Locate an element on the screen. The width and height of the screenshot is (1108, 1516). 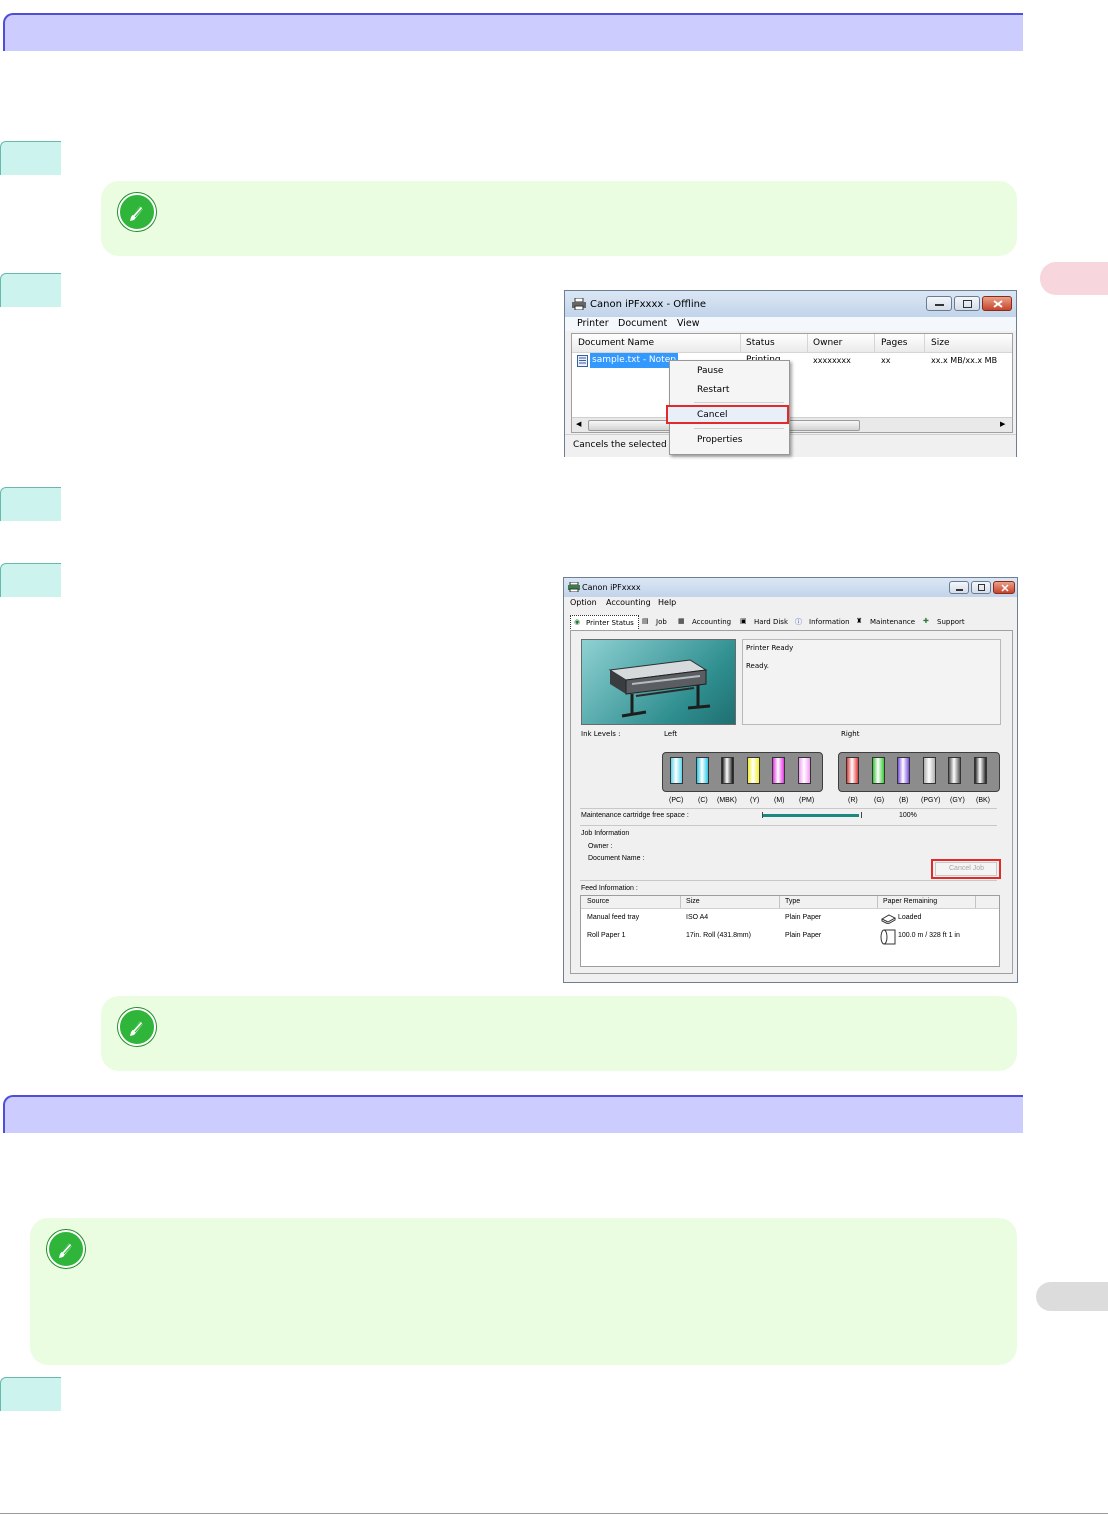
ink-code-label: (Y) is located at coordinates (755, 800).